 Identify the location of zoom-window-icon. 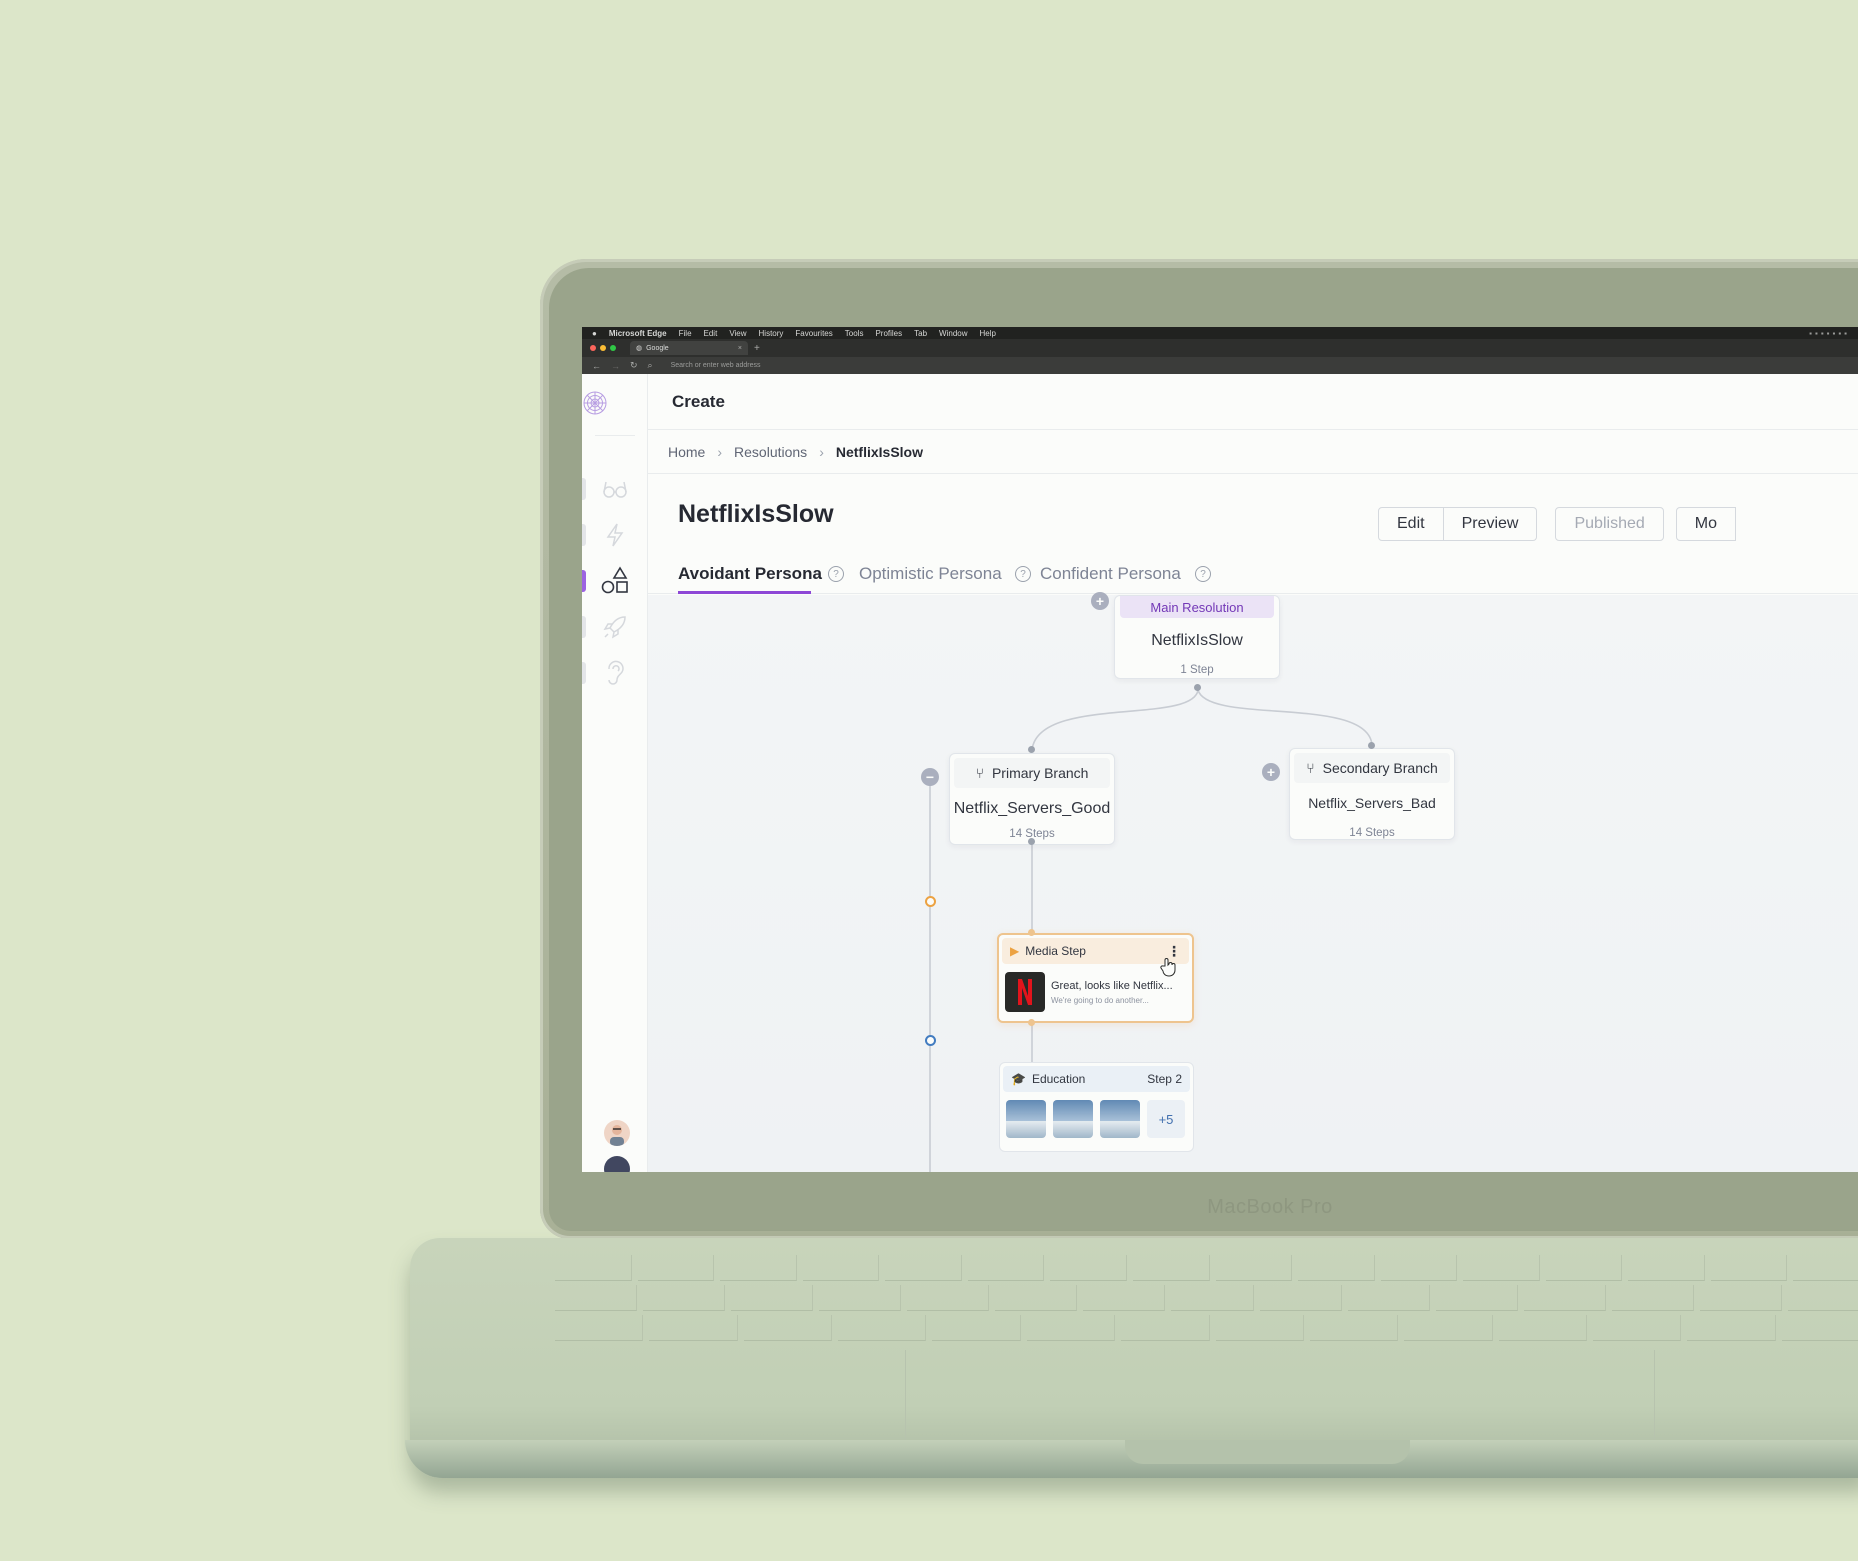
(613, 348).